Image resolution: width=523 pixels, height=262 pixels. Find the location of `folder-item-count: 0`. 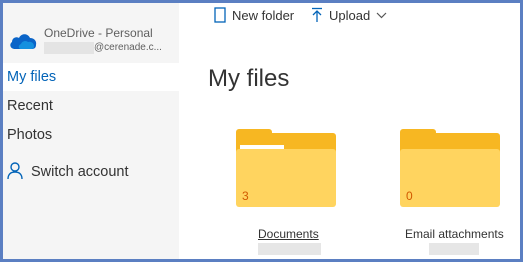

folder-item-count: 0 is located at coordinates (409, 196).